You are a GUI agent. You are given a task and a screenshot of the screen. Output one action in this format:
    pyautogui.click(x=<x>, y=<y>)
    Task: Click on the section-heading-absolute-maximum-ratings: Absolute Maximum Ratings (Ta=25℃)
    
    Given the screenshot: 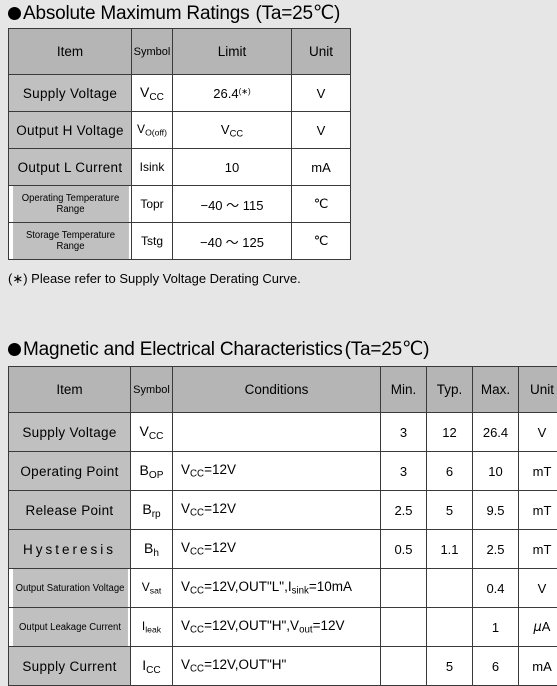 What is the action you would take?
    pyautogui.click(x=174, y=13)
    